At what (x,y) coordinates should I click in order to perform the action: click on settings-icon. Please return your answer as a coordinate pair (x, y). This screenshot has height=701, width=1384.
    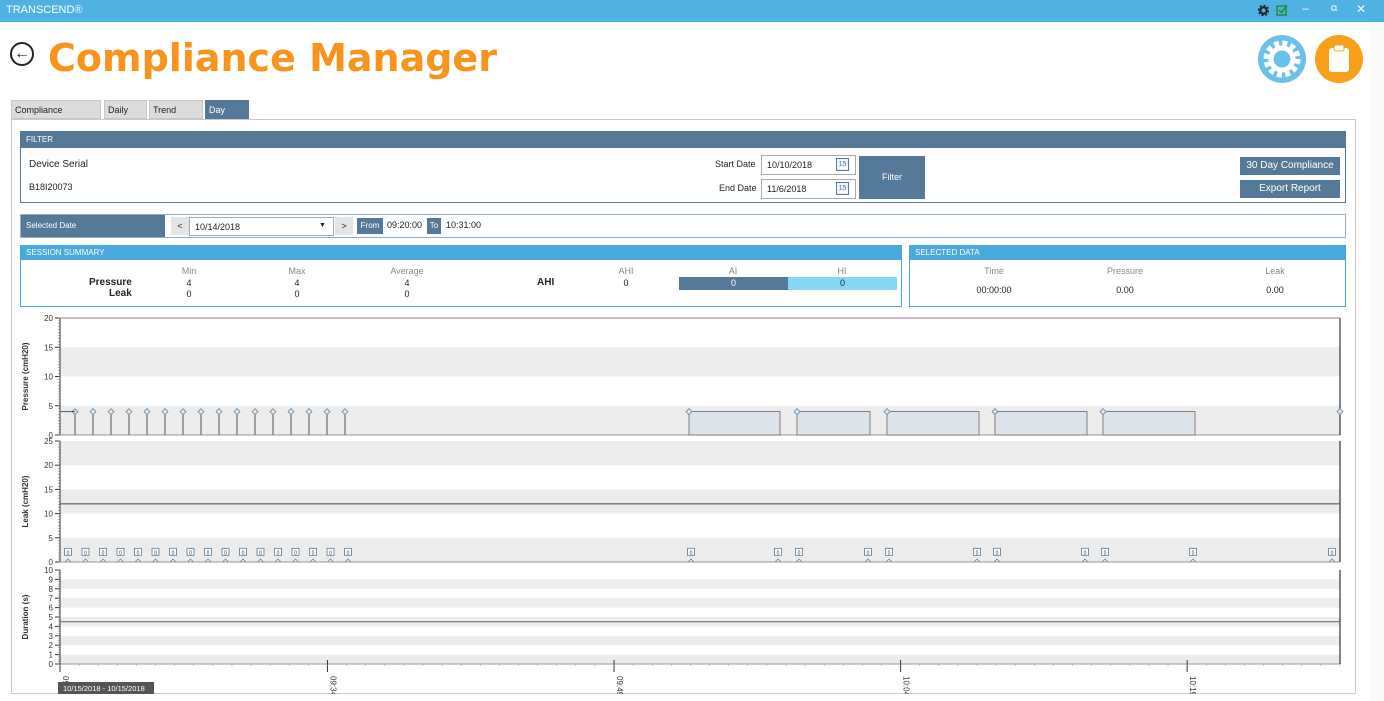
    Looking at the image, I should click on (1263, 10).